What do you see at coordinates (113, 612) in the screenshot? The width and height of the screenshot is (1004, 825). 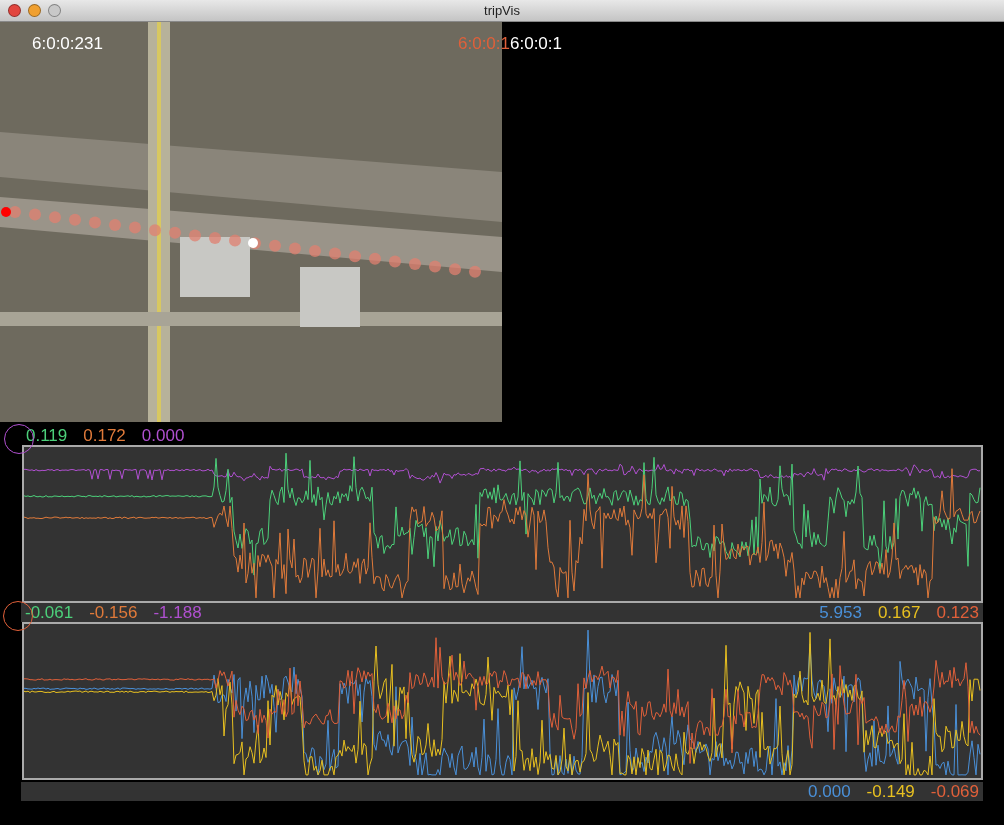 I see `readout-value: -0.156` at bounding box center [113, 612].